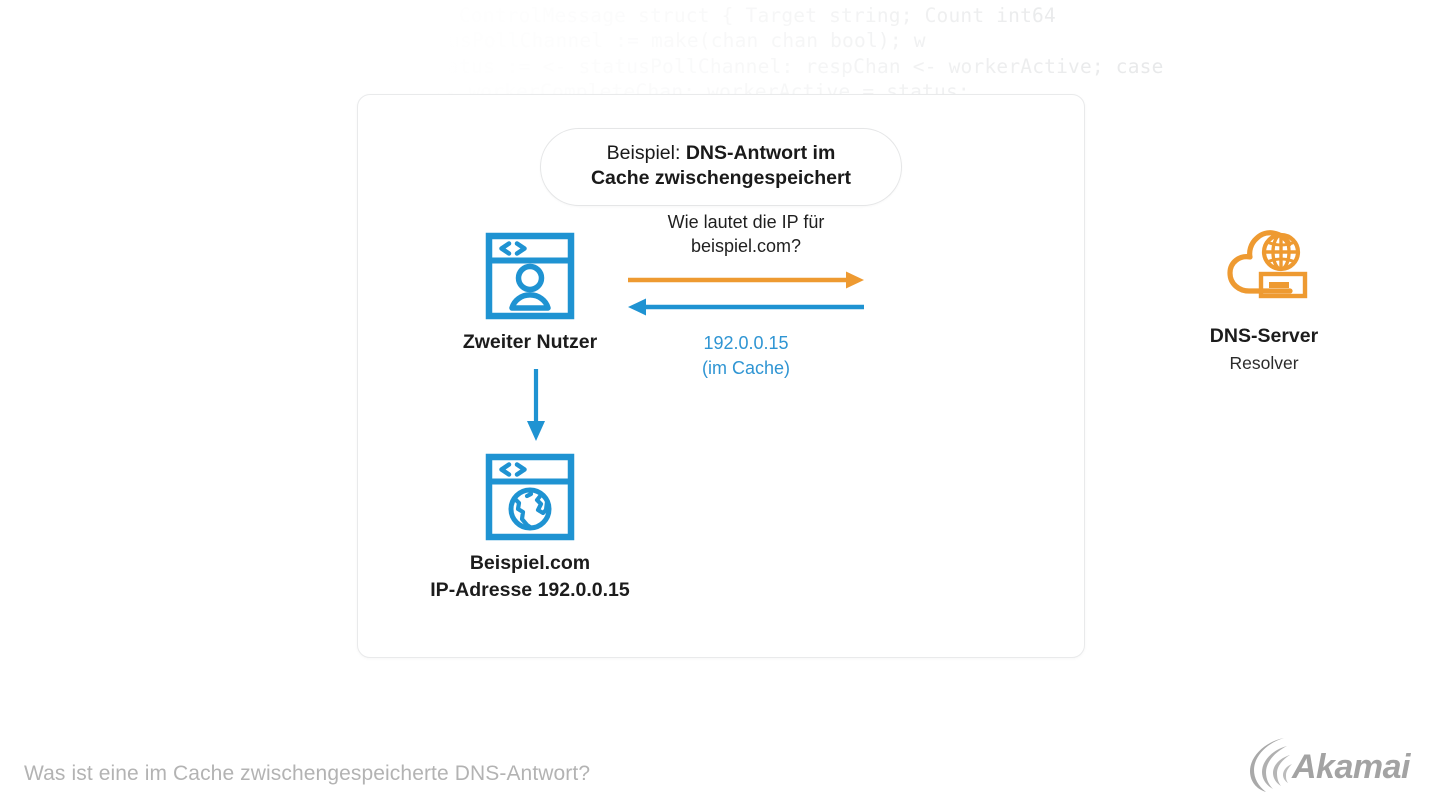 The width and height of the screenshot is (1440, 810). I want to click on title-emphasis-line2: Cache zwischengespeichert, so click(721, 178).